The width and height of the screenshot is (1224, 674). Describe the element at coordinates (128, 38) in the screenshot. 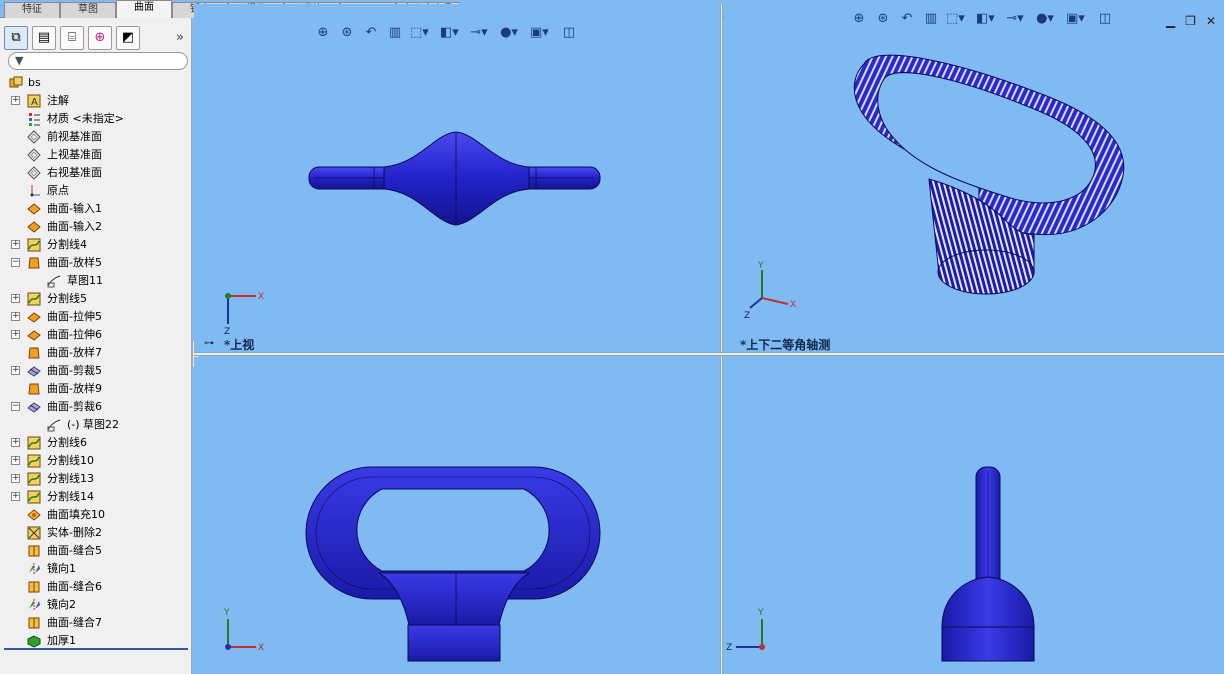

I see `display-manager-icon: ◩` at that location.